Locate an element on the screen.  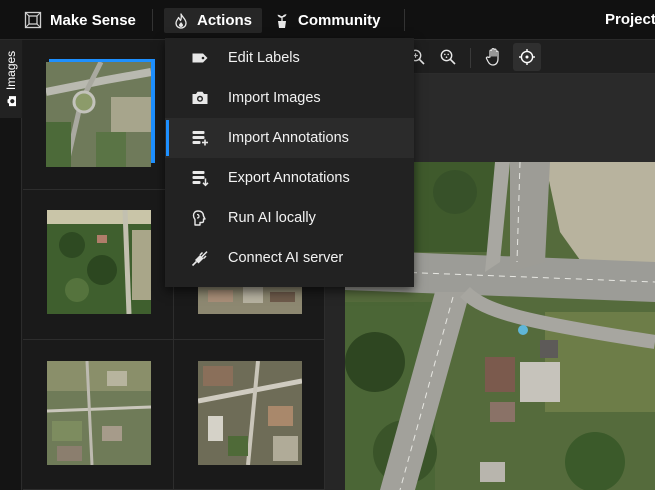
top-navigation-bar: Make Sense Actions Community Project is located at coordinates (327, 20).